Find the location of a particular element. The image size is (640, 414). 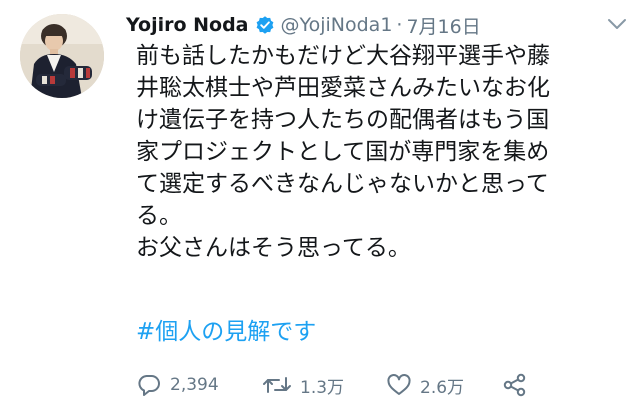

tweet-header: Yojiro Noda @YojiNoda1 · 7月16日 is located at coordinates (376, 25).